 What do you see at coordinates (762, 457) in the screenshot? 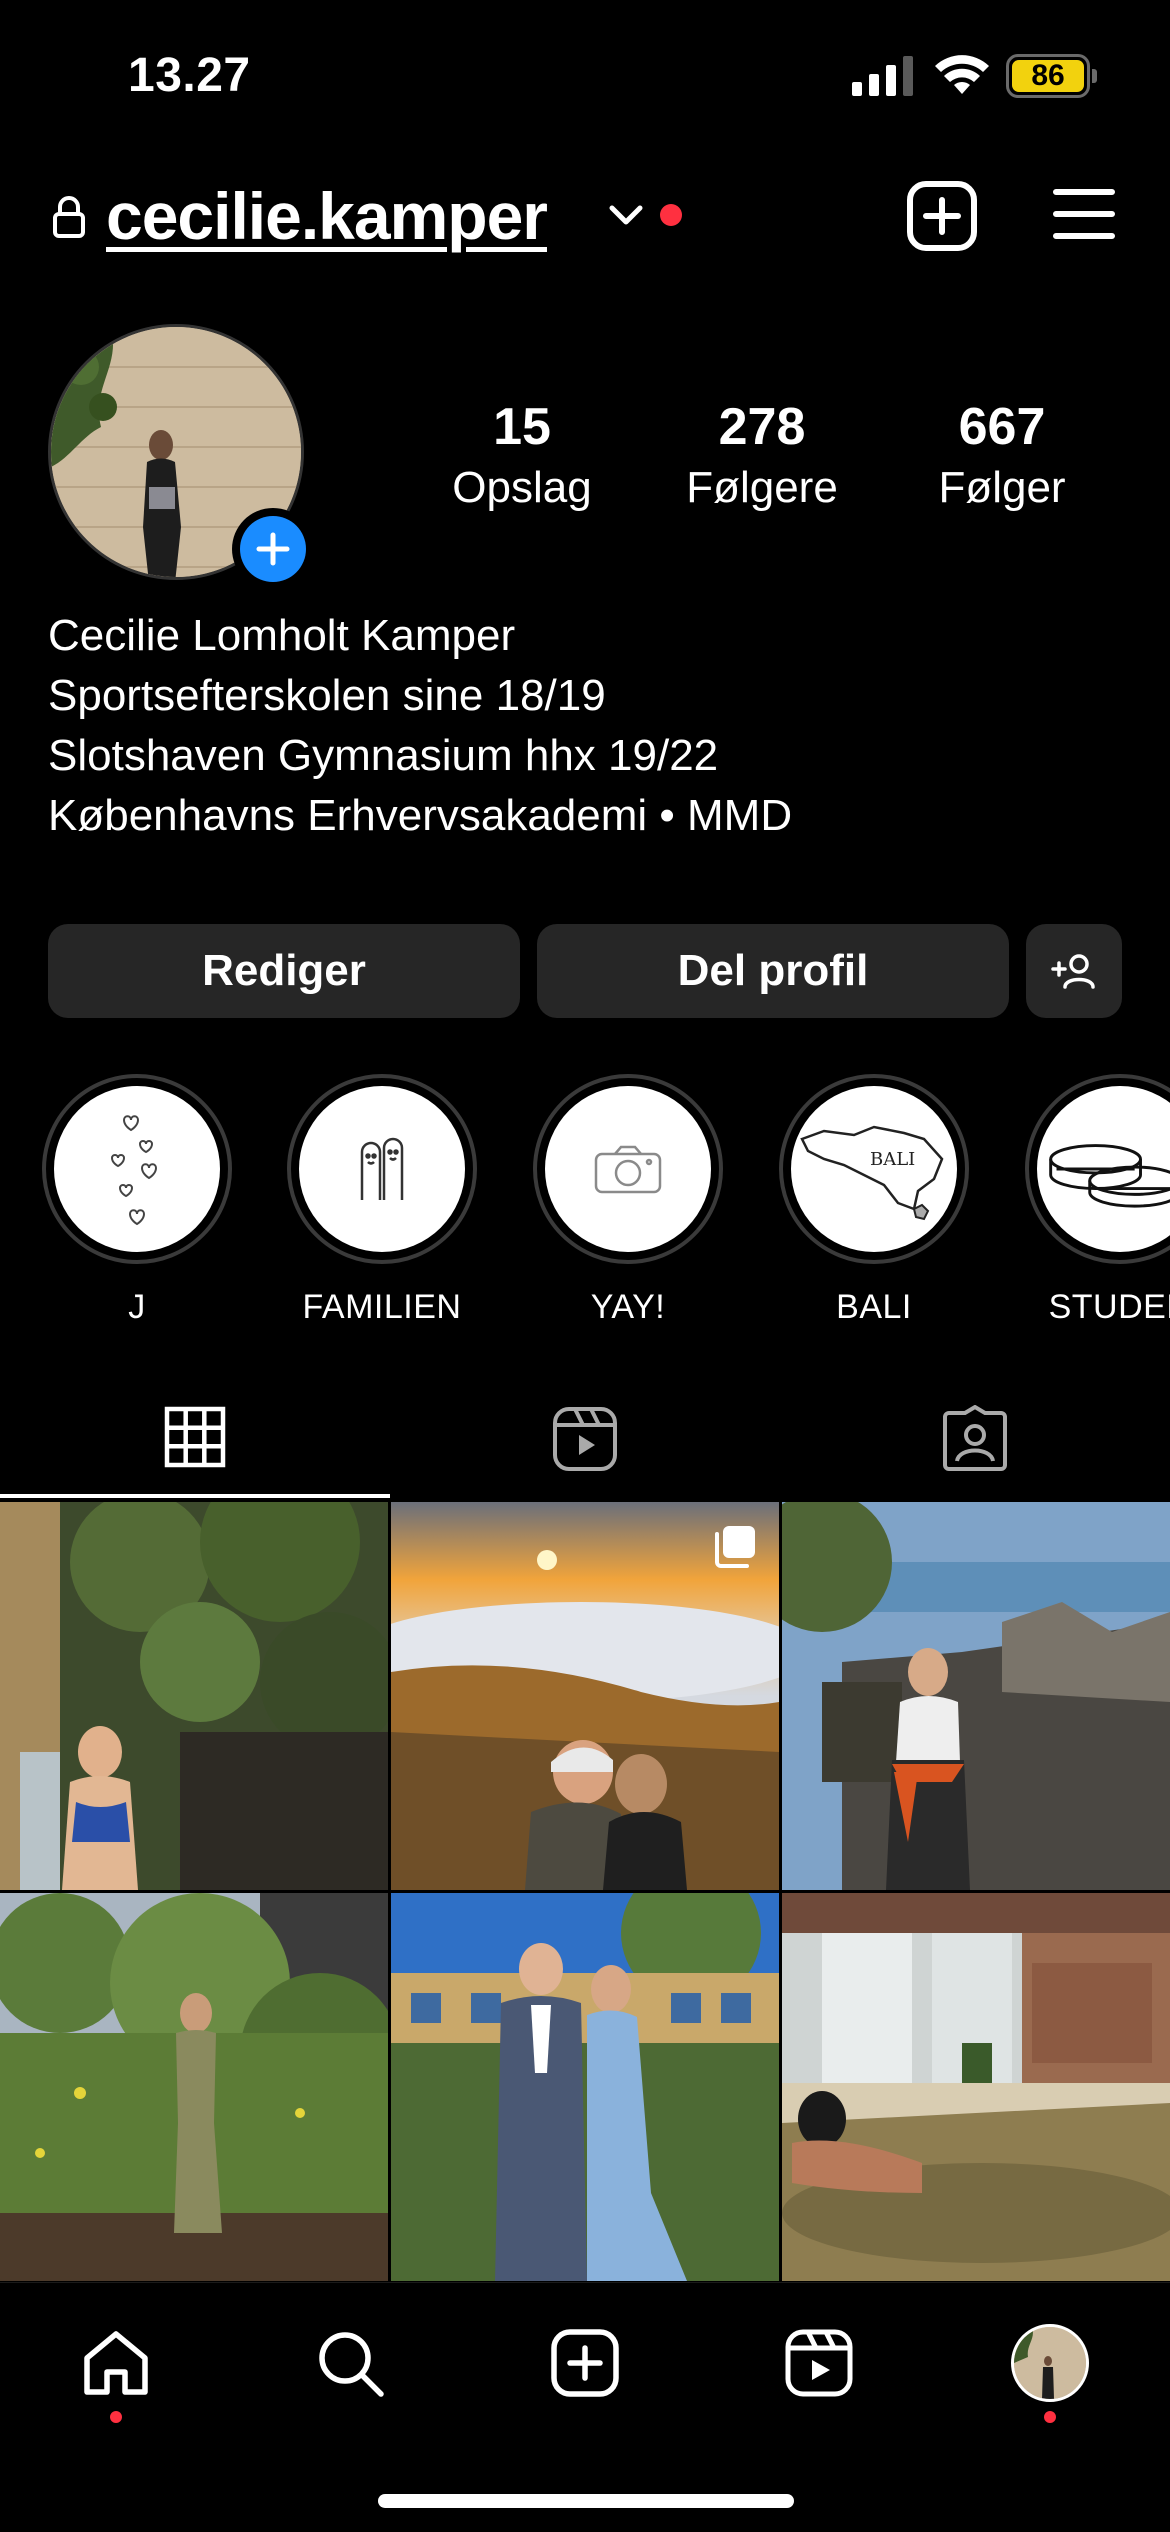
I see `stat-followers: 278 Følgere` at bounding box center [762, 457].